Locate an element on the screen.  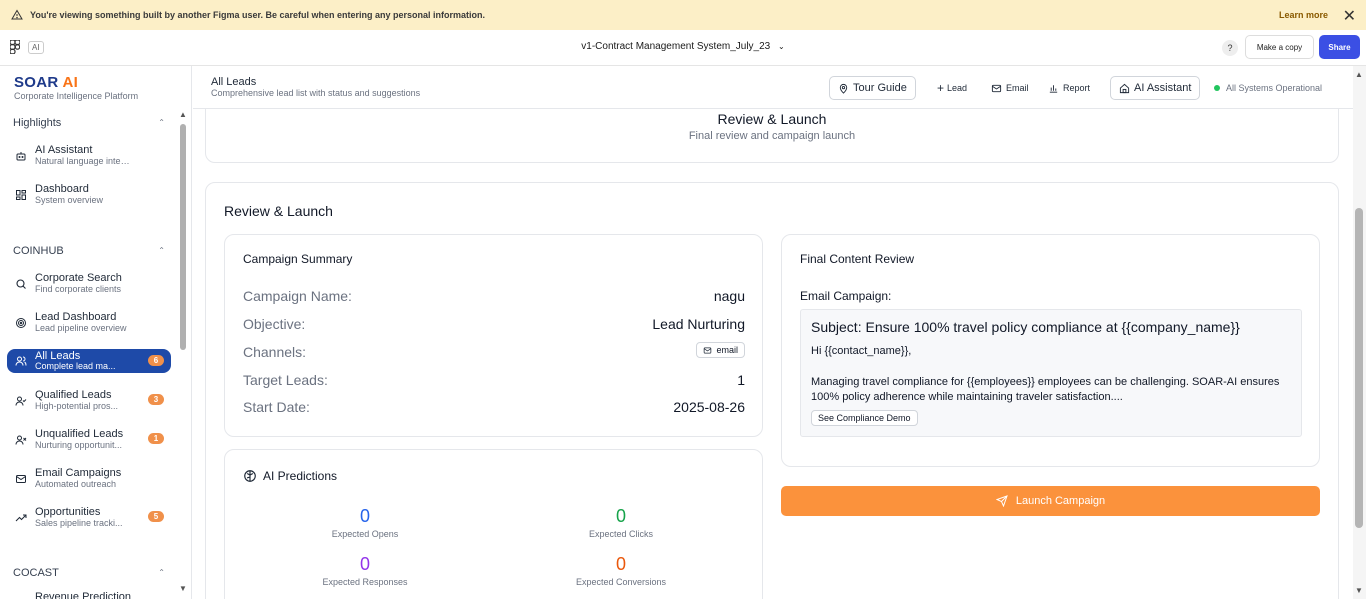
sidebar-item-email-campaigns: Email Campaigns Automated outreach is located at coordinates (89, 479).